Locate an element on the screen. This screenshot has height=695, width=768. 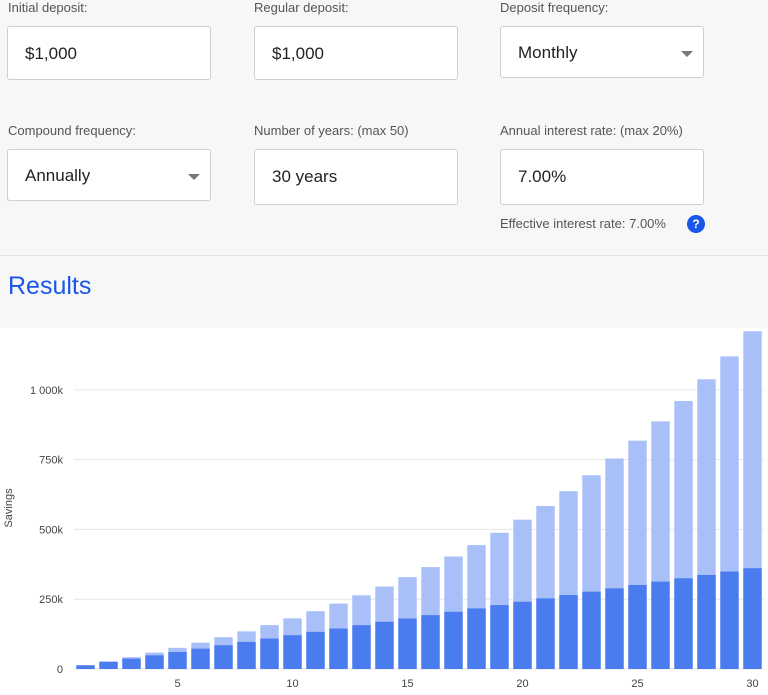
annual-interest-rate-value: 7.00% is located at coordinates (542, 176).